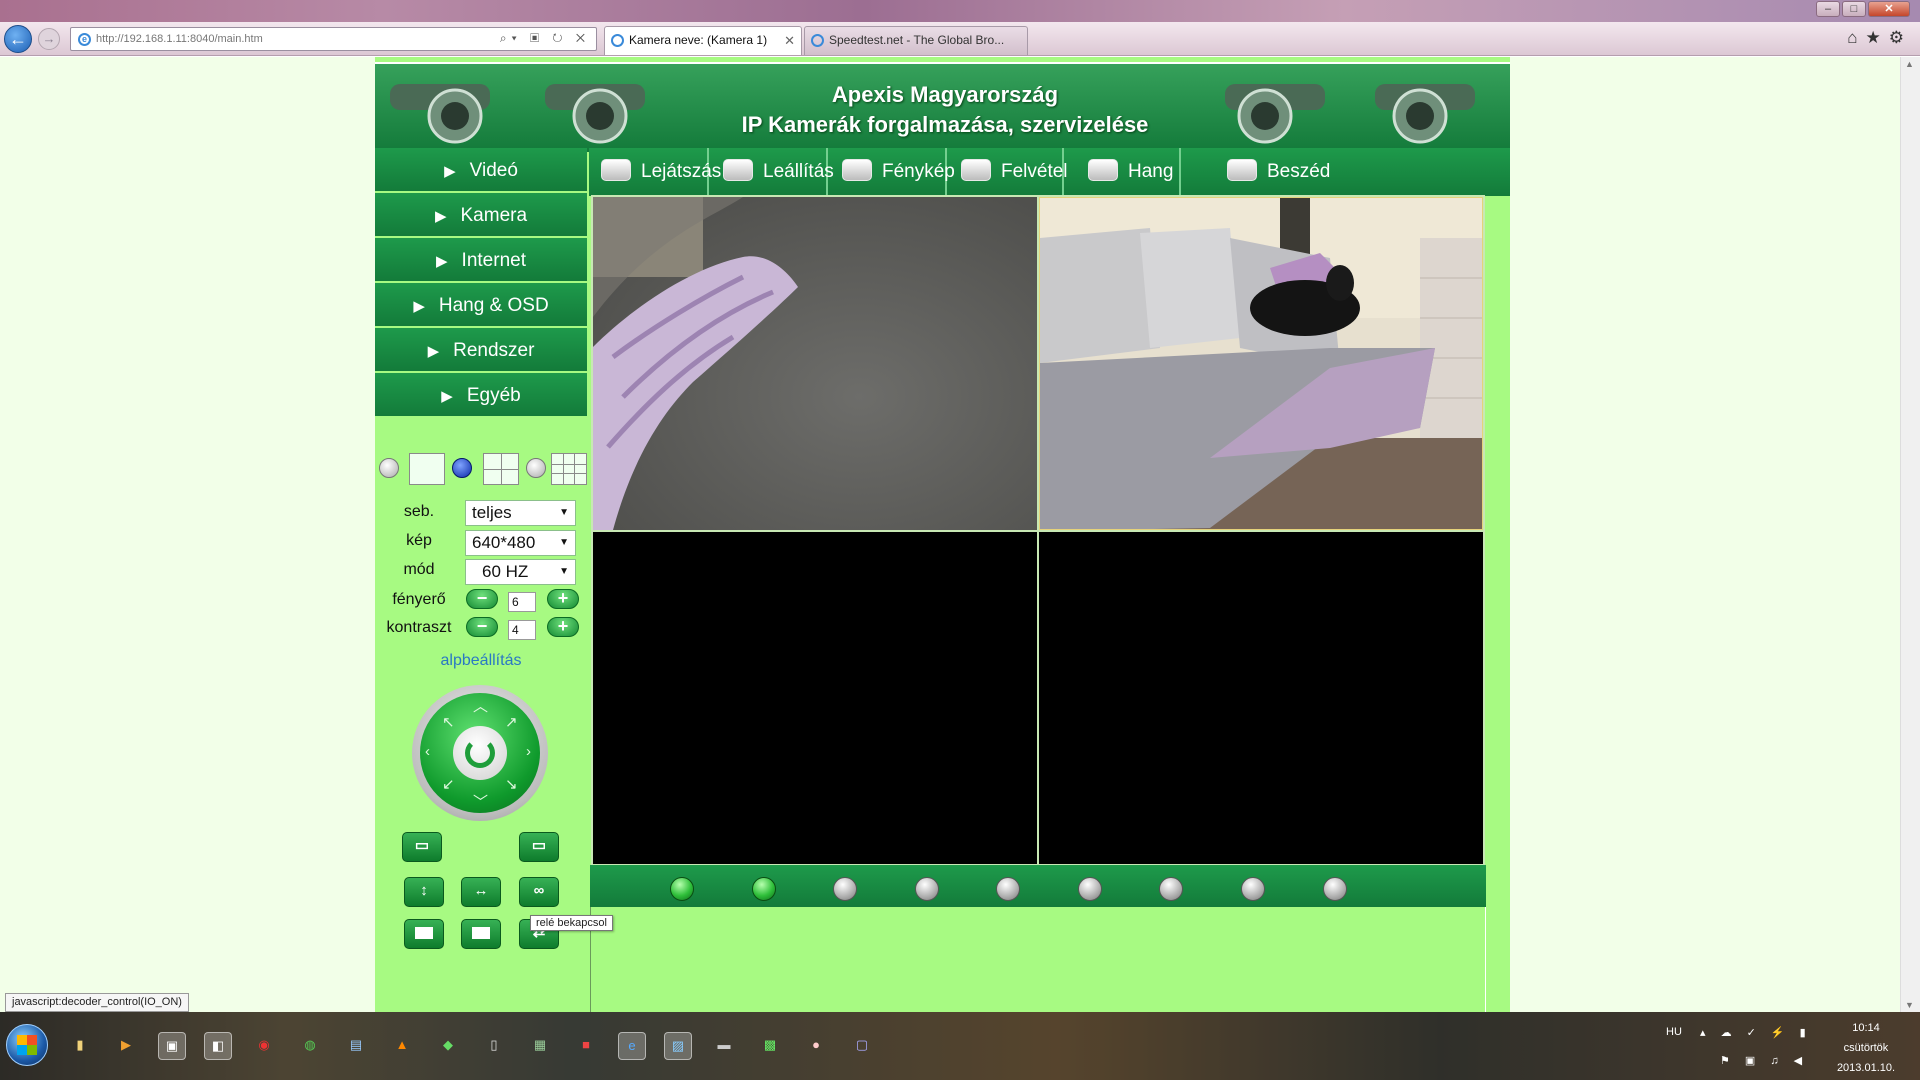 Image resolution: width=1920 pixels, height=1080 pixels. Describe the element at coordinates (356, 1046) in the screenshot. I see `monitor-icon: ▤` at that location.